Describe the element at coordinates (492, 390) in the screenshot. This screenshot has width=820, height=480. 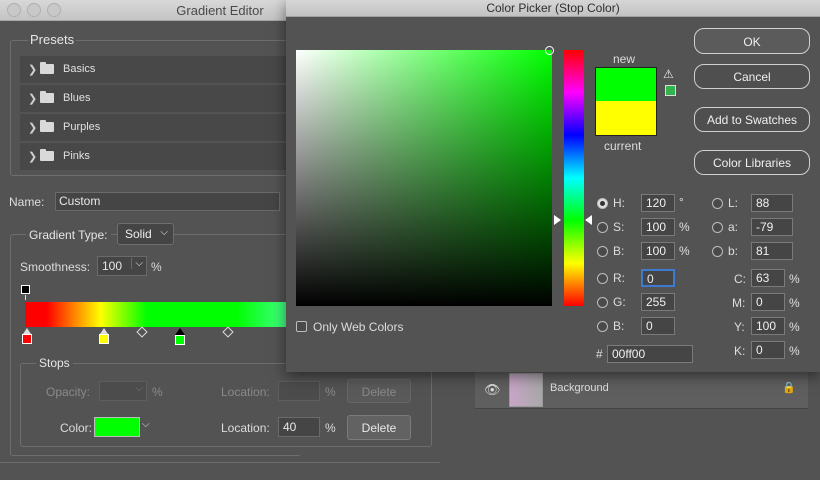
I see `eye-icon: 👁` at that location.